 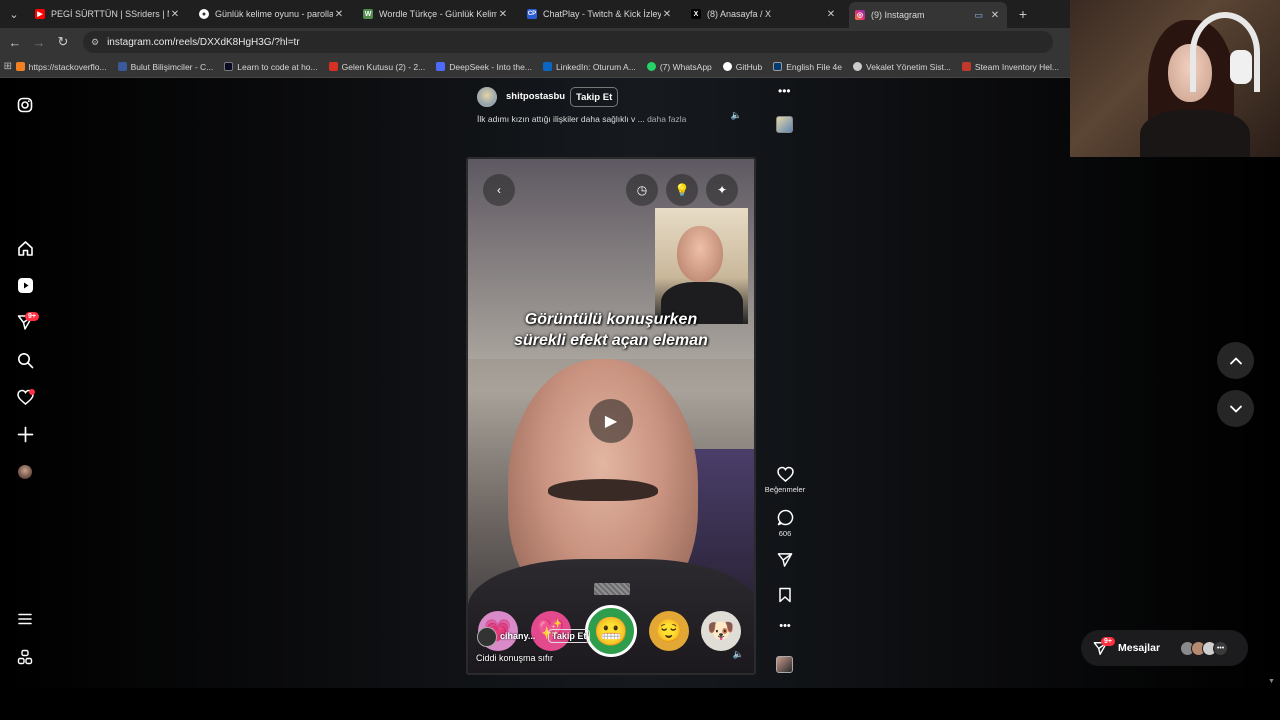 I want to click on follow-button: Takip Et, so click(x=594, y=97).